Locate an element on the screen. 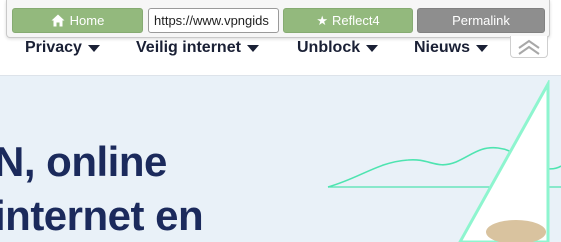  nav-item-label: Unblock is located at coordinates (329, 47).